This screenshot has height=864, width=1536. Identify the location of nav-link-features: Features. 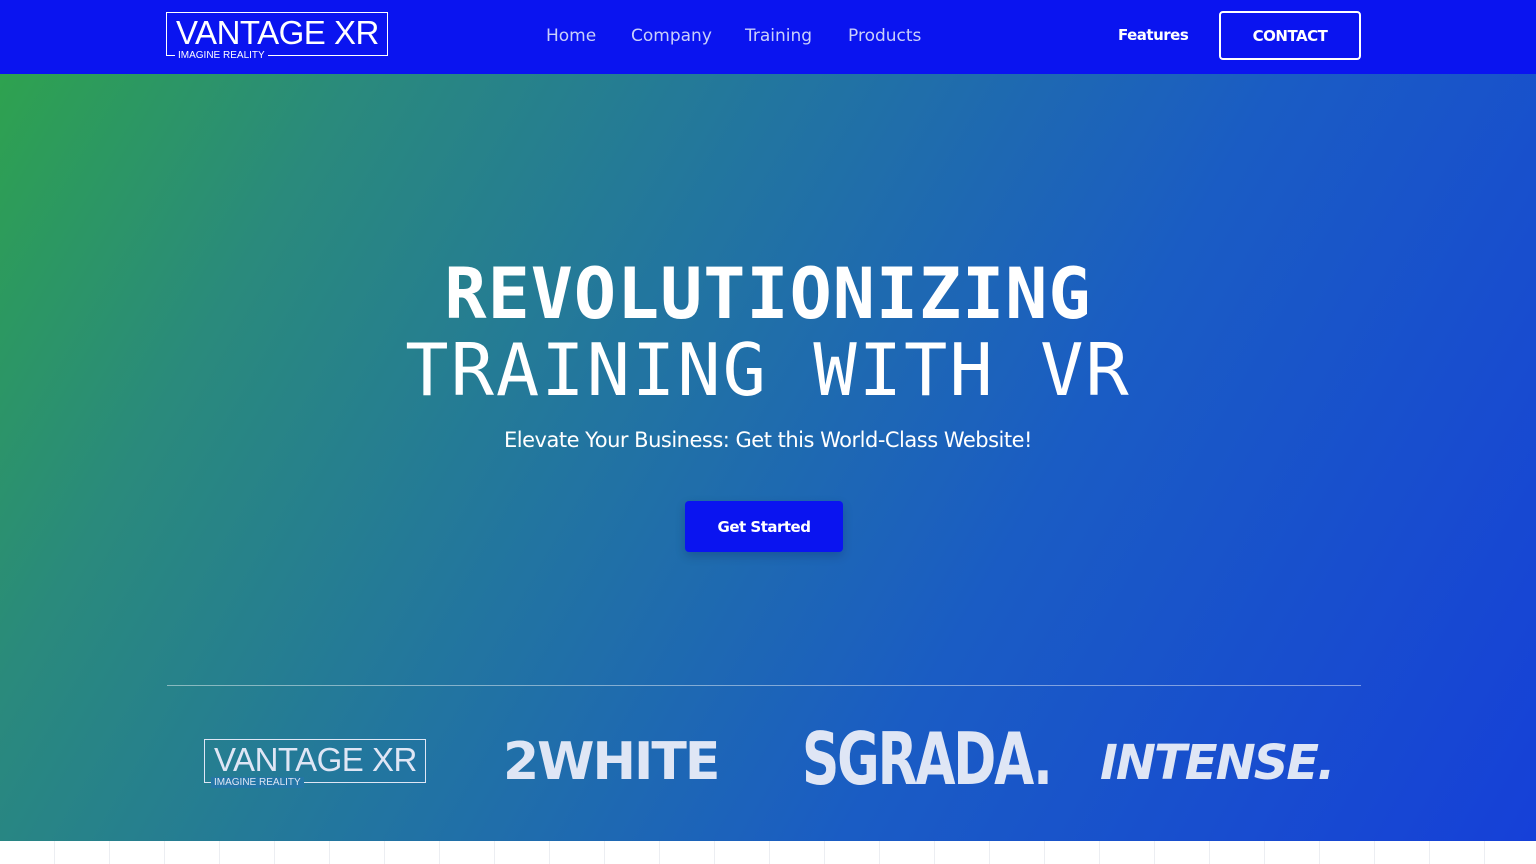
(1153, 35).